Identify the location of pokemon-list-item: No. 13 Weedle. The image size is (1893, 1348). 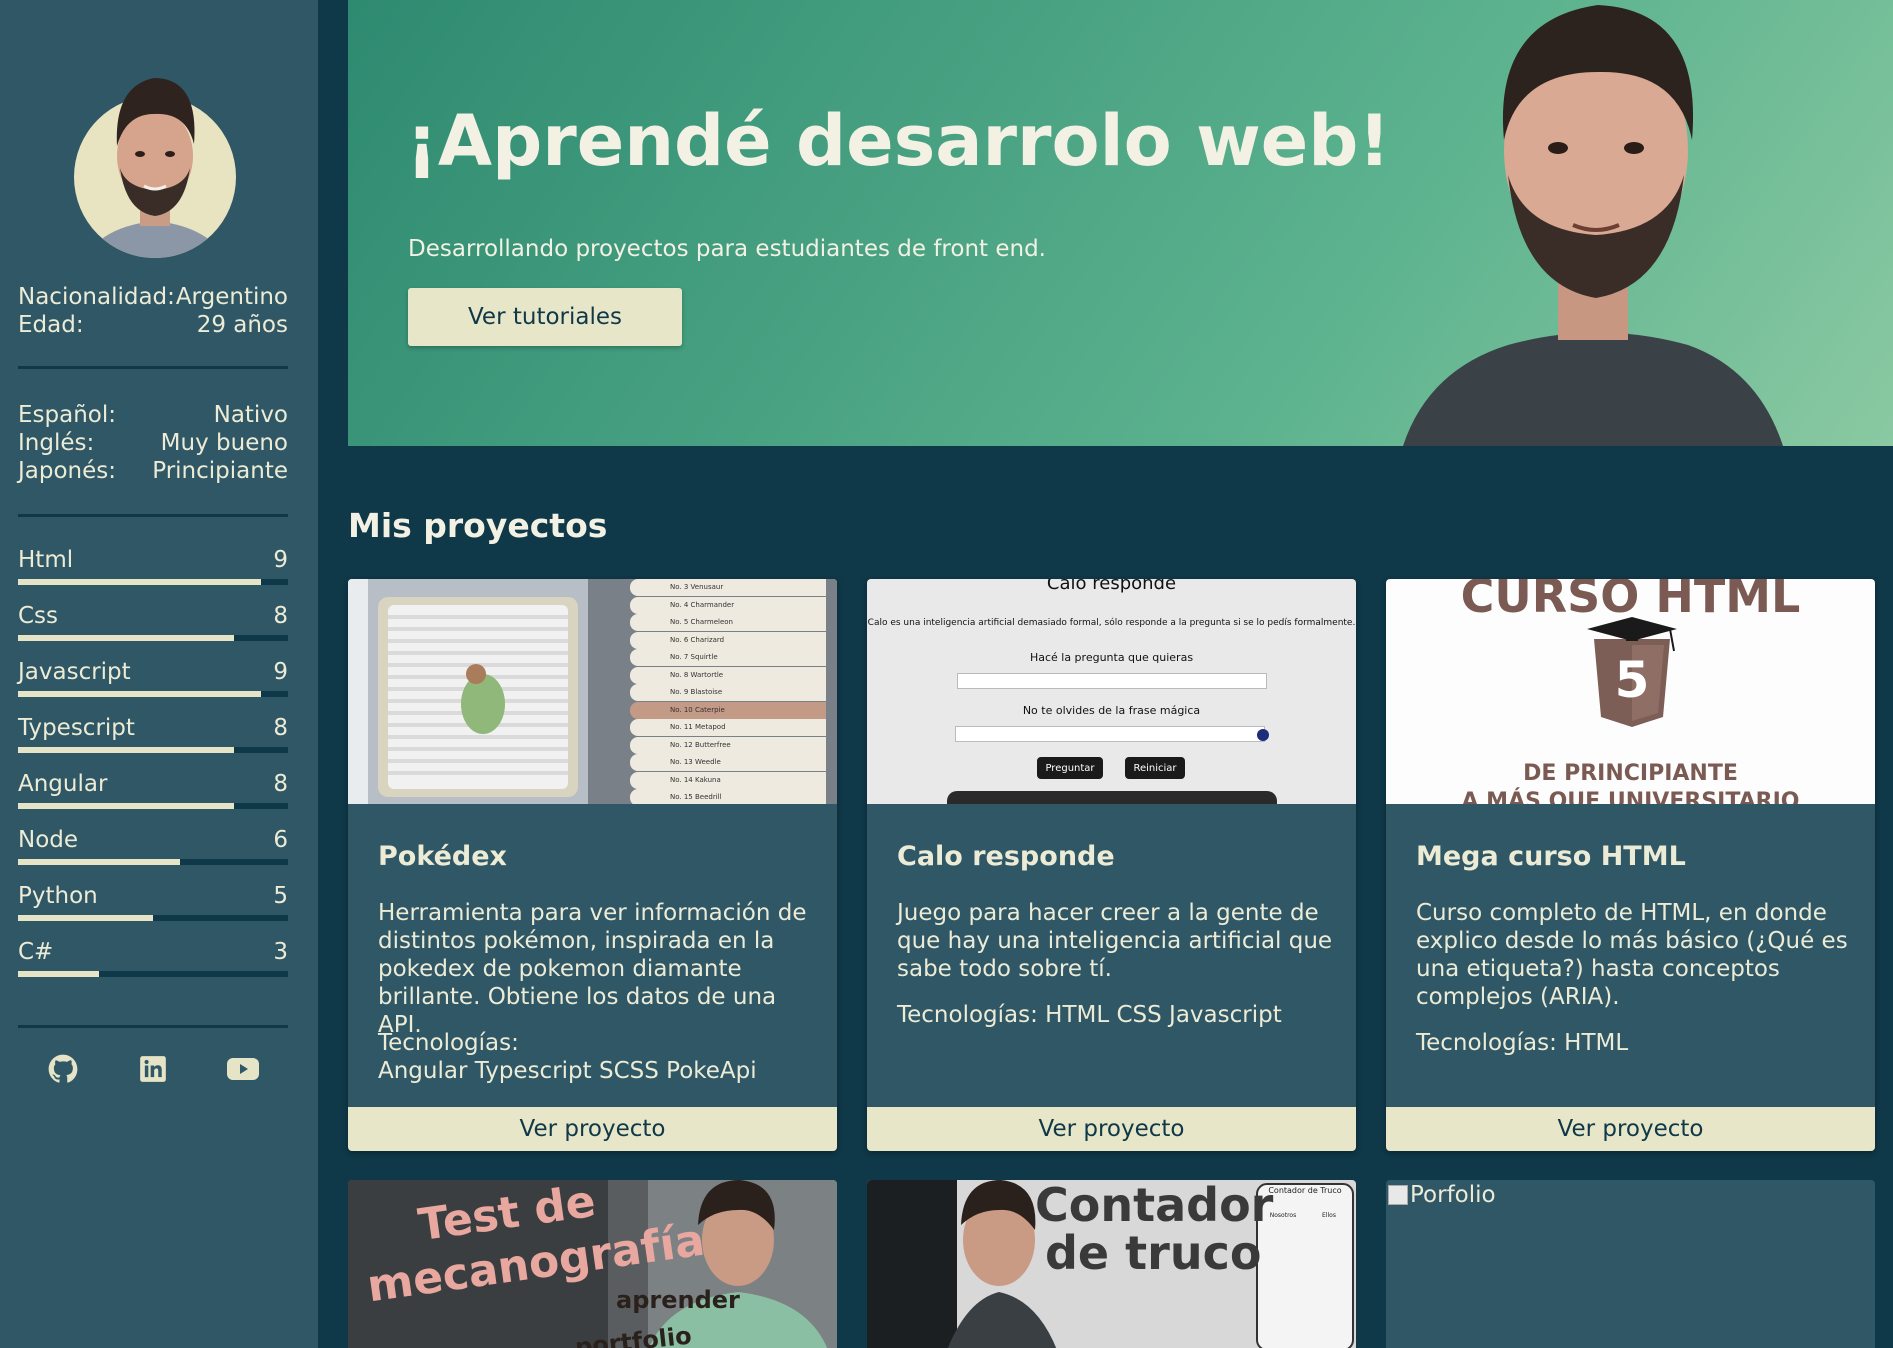
(728, 762).